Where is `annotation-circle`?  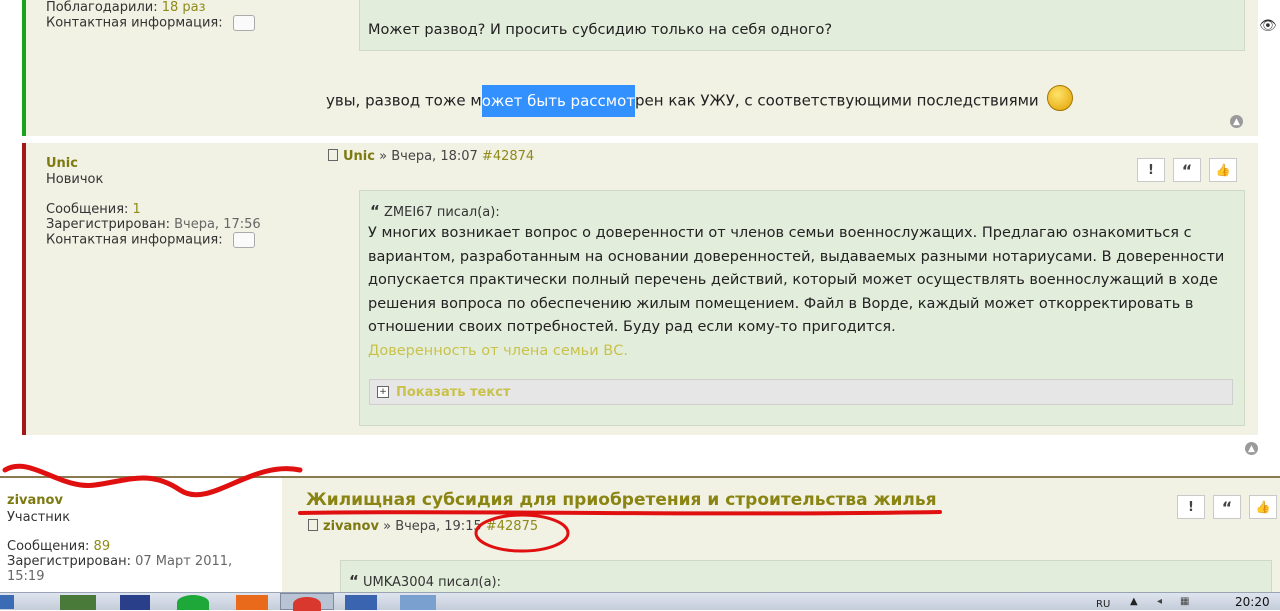 annotation-circle is located at coordinates (522, 533).